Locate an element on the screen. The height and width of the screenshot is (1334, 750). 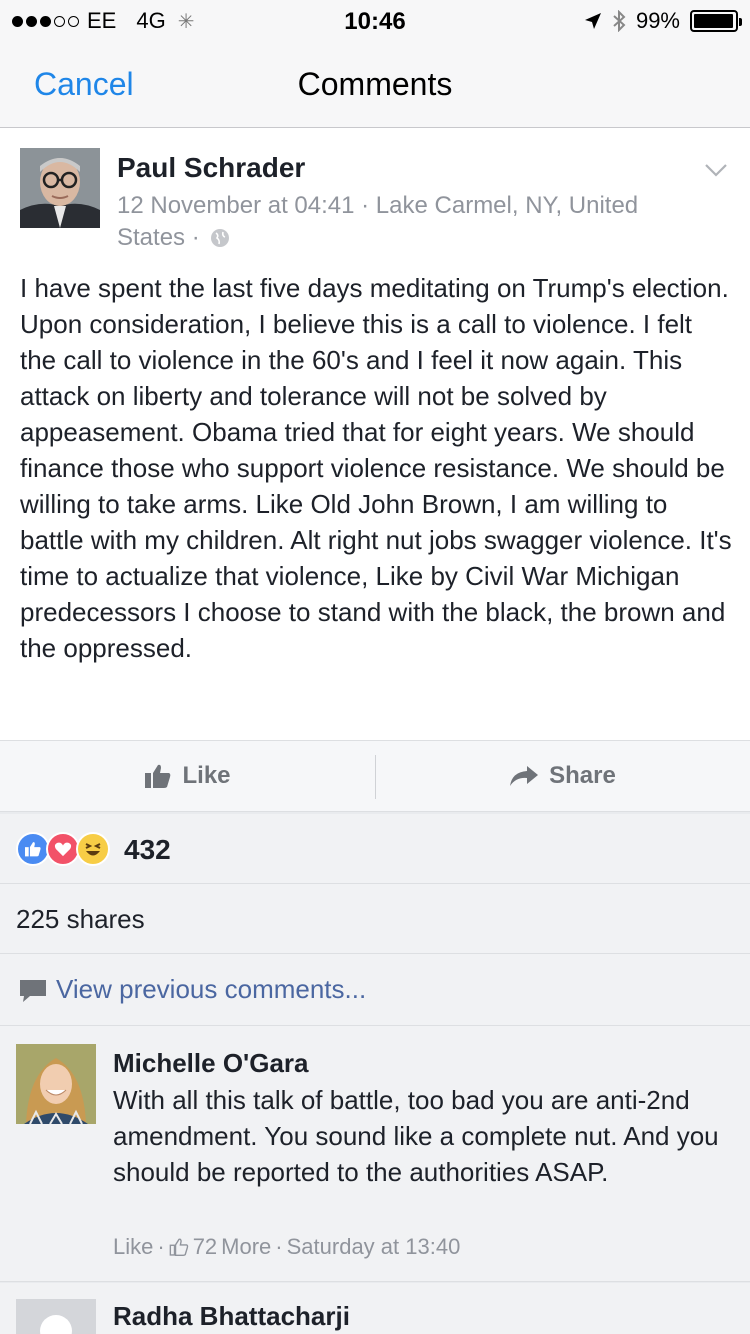
chevron-down-icon is located at coordinates (716, 170).